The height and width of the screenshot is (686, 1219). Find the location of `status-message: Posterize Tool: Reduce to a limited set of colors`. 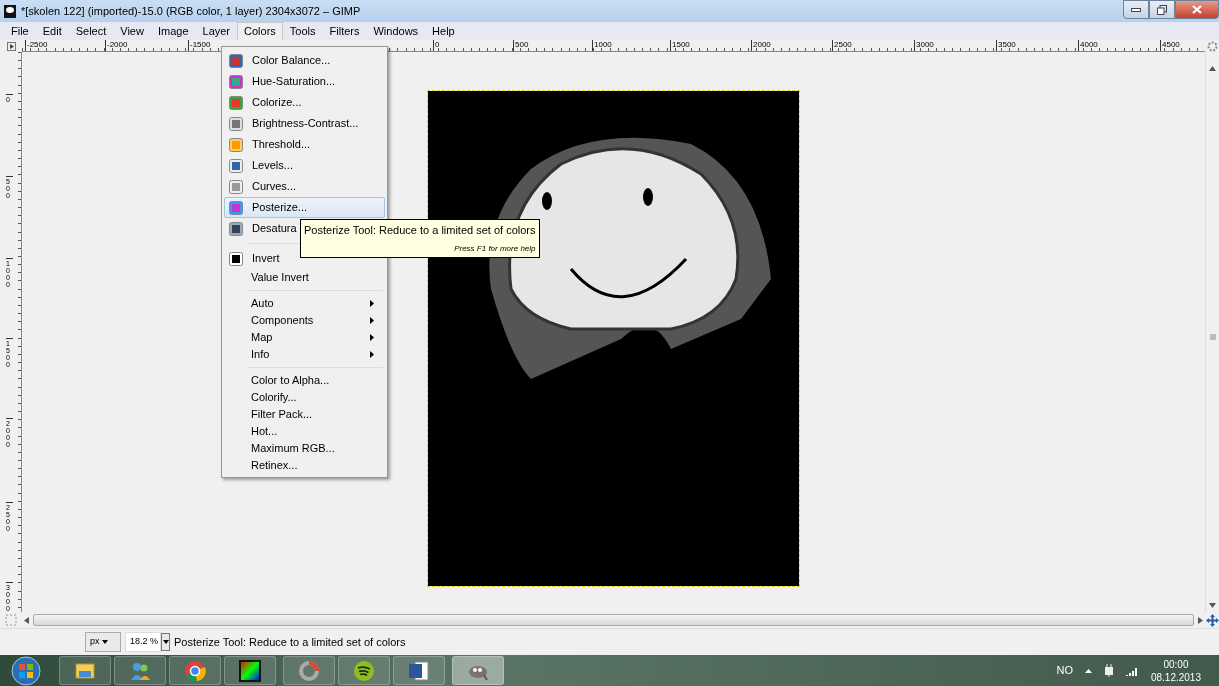

status-message: Posterize Tool: Reduce to a limited set of colors is located at coordinates (290, 642).